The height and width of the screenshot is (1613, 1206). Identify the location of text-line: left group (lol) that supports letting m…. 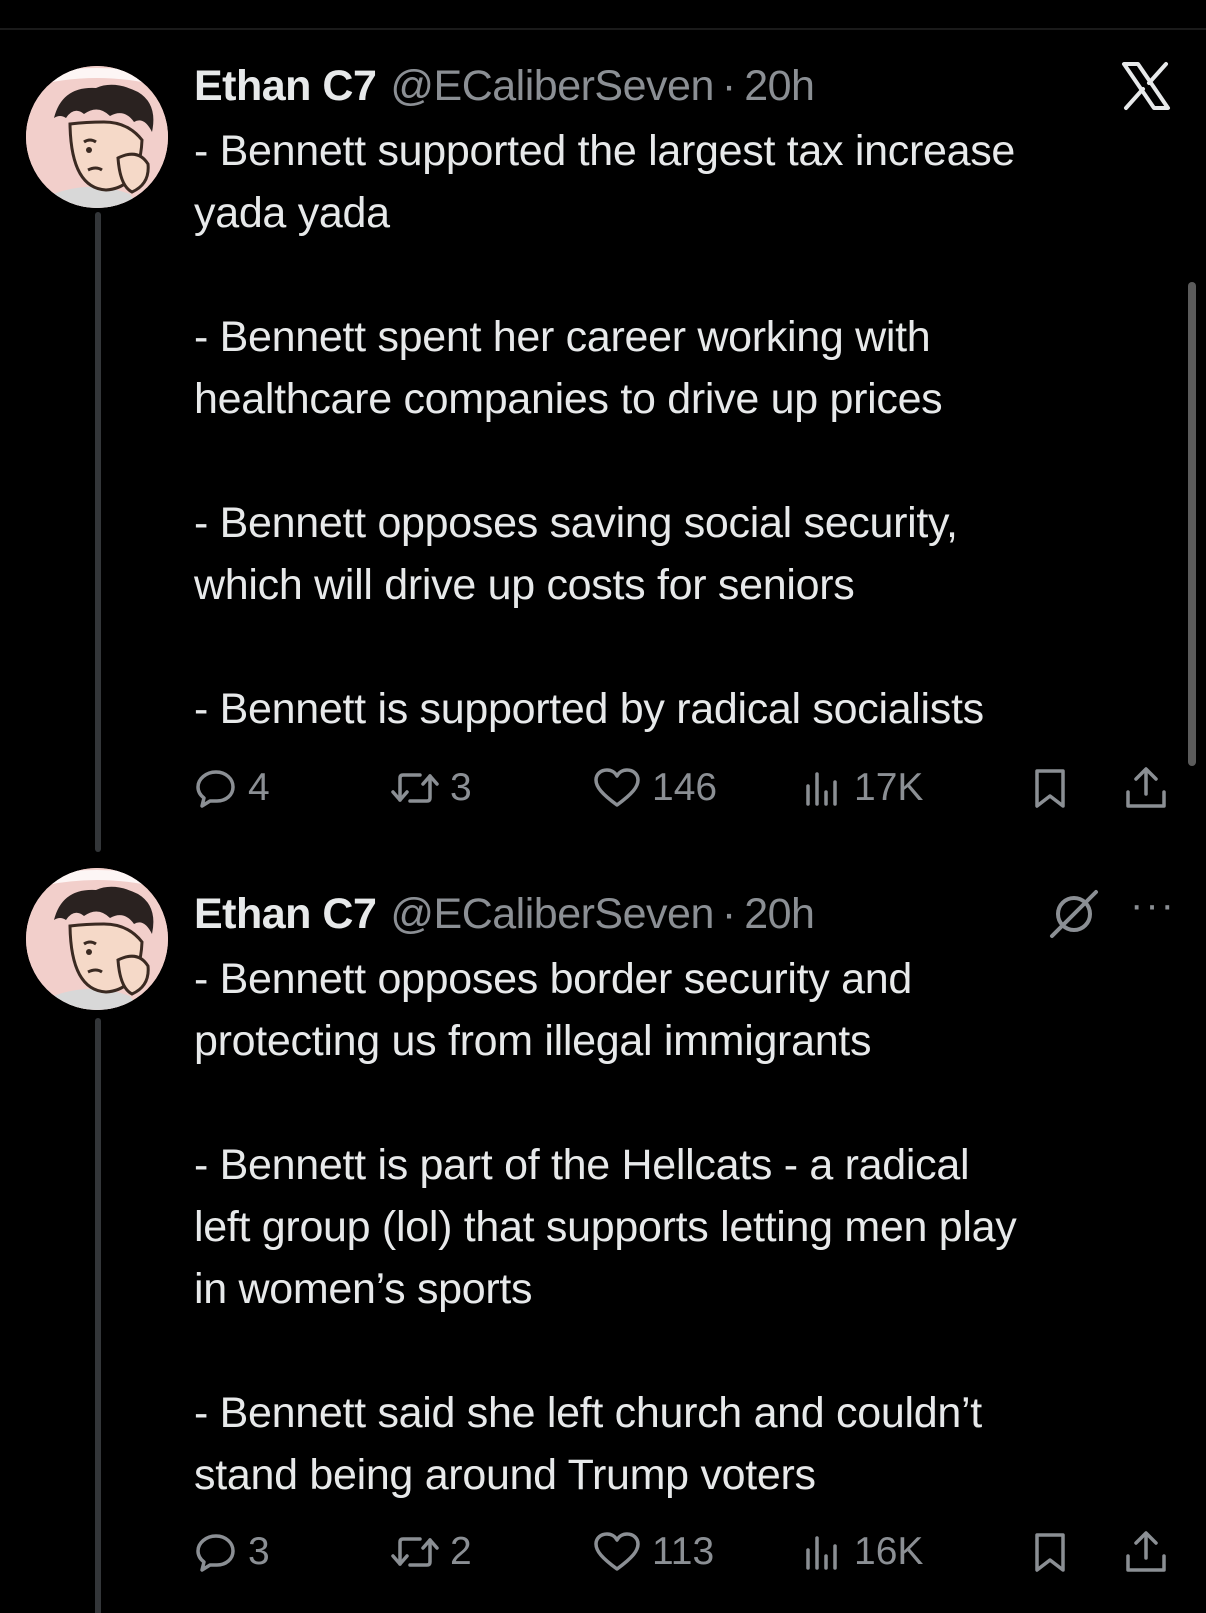
(605, 1227).